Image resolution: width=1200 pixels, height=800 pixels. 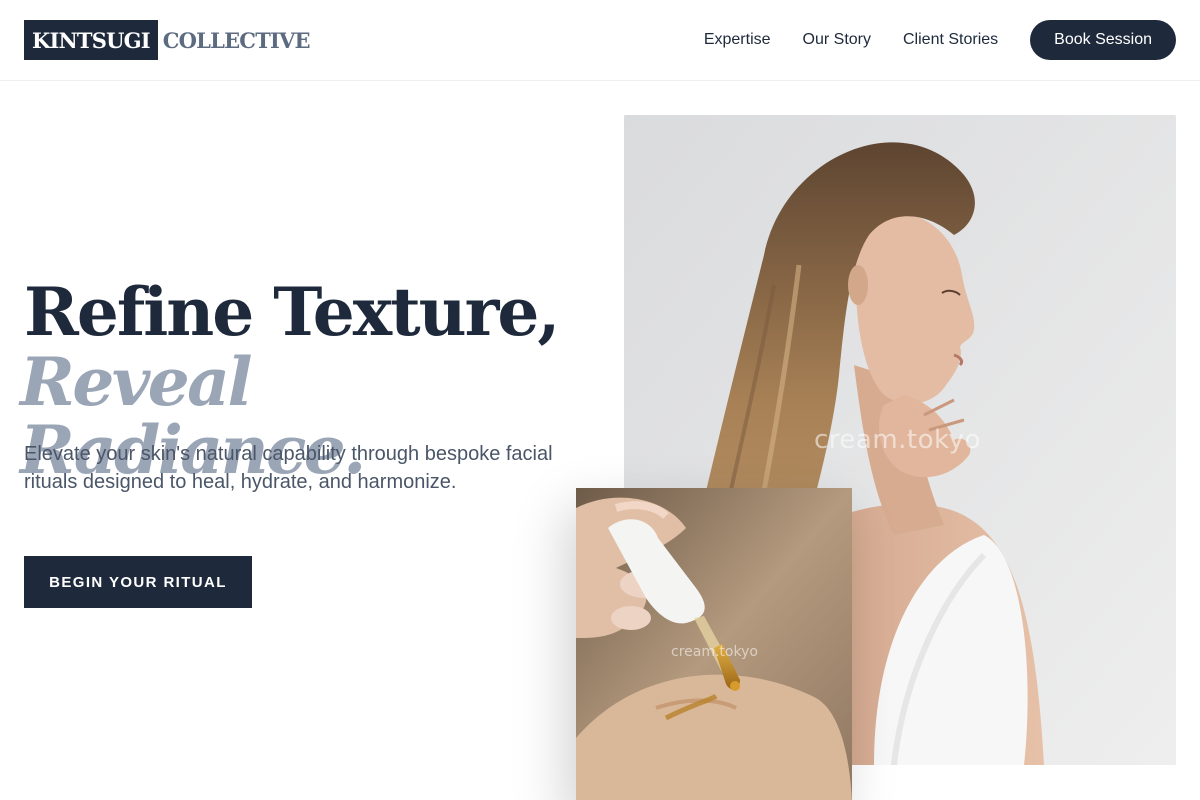 I want to click on logo: KINTSUGI COLLECTIVE, so click(x=167, y=40).